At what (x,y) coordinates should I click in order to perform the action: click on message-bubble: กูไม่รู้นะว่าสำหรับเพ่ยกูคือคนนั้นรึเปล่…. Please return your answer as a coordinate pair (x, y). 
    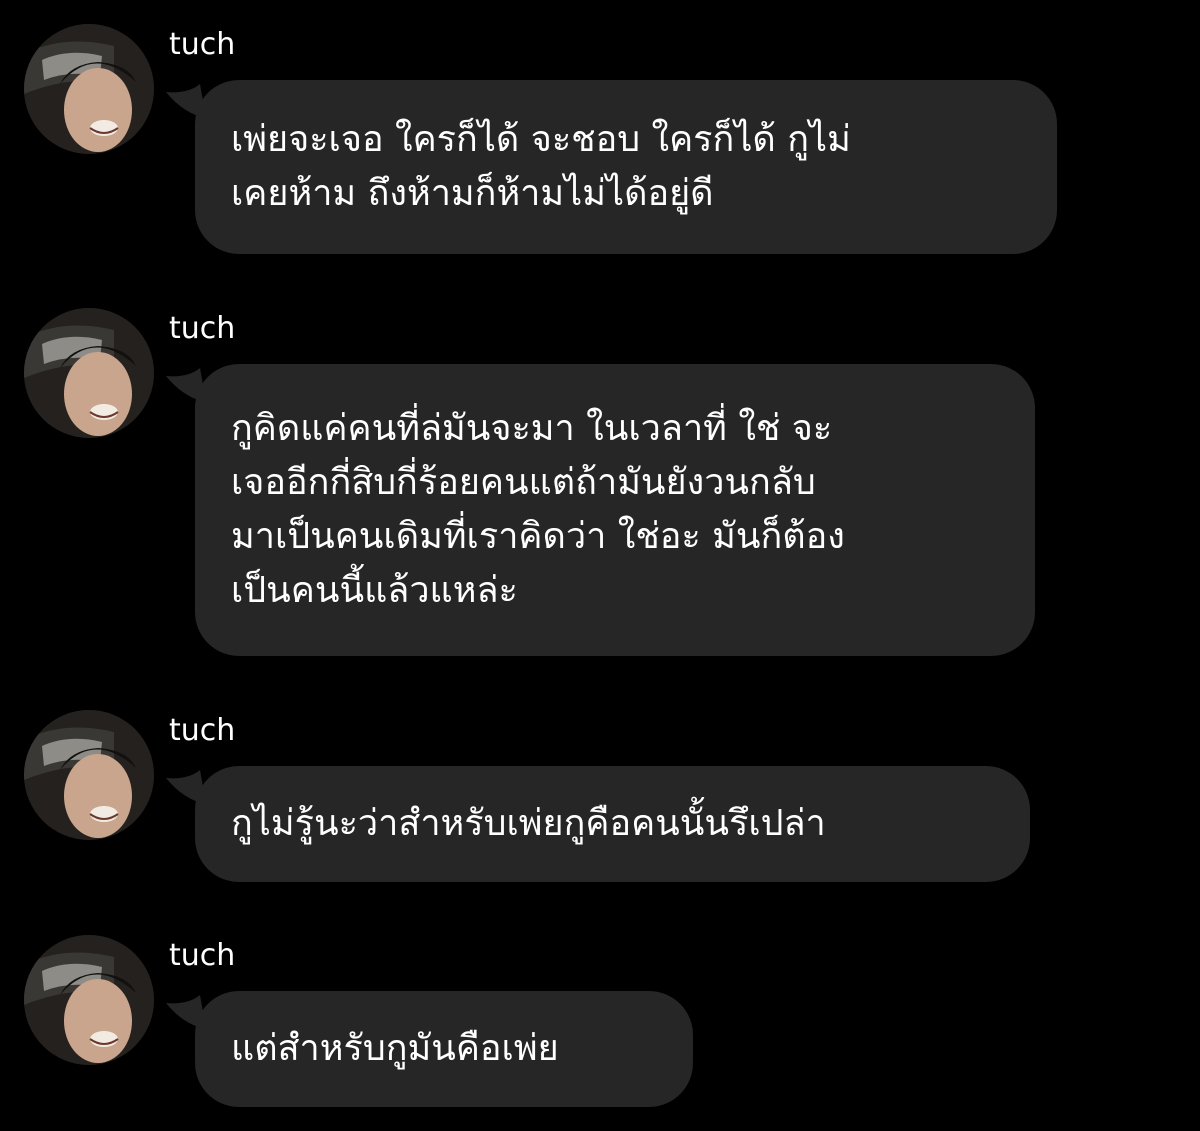
    Looking at the image, I should click on (612, 824).